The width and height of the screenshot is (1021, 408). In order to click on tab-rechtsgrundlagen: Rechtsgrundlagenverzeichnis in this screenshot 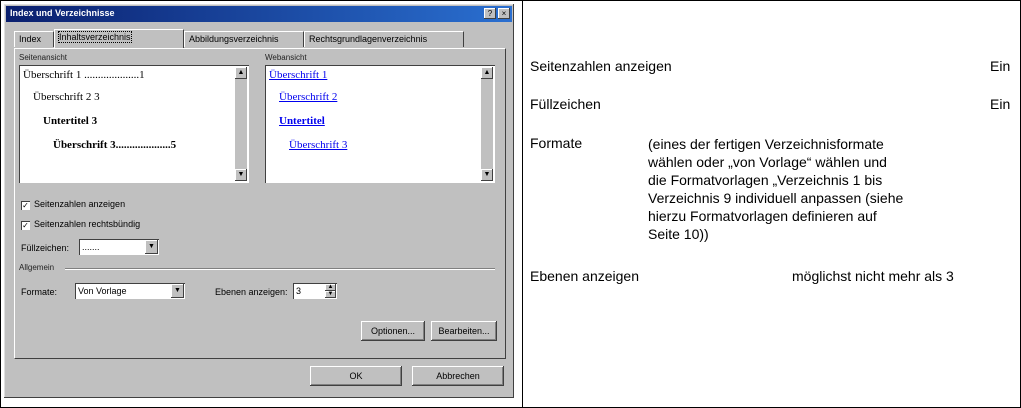, I will do `click(384, 39)`.